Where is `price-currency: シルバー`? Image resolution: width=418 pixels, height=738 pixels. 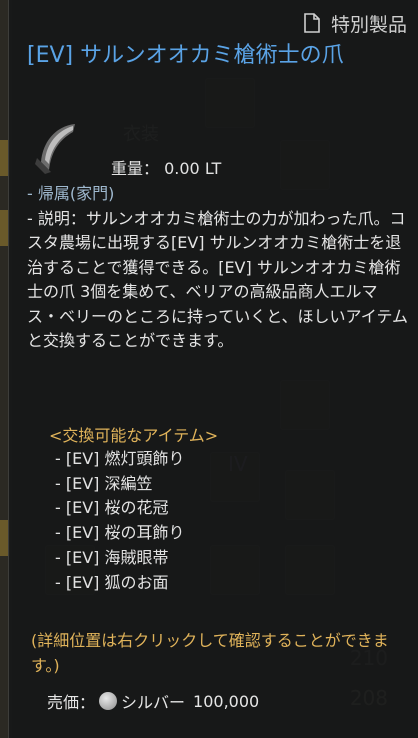 price-currency: シルバー is located at coordinates (153, 702).